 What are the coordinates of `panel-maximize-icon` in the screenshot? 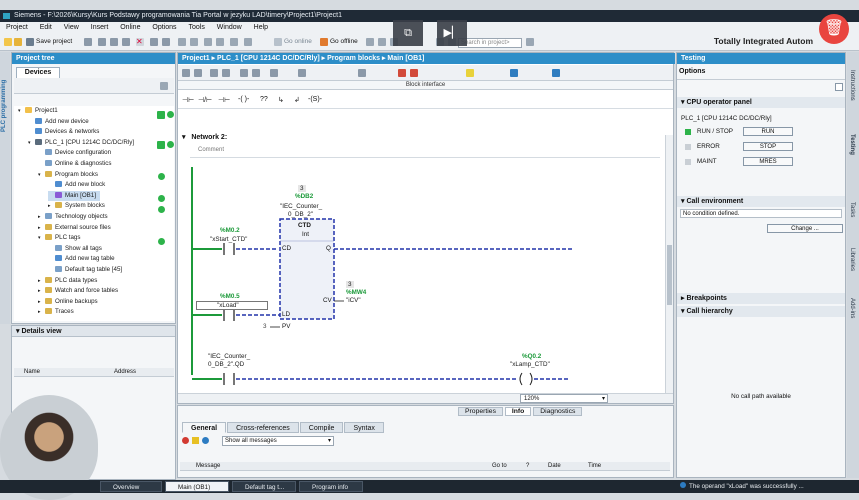 It's located at (839, 87).